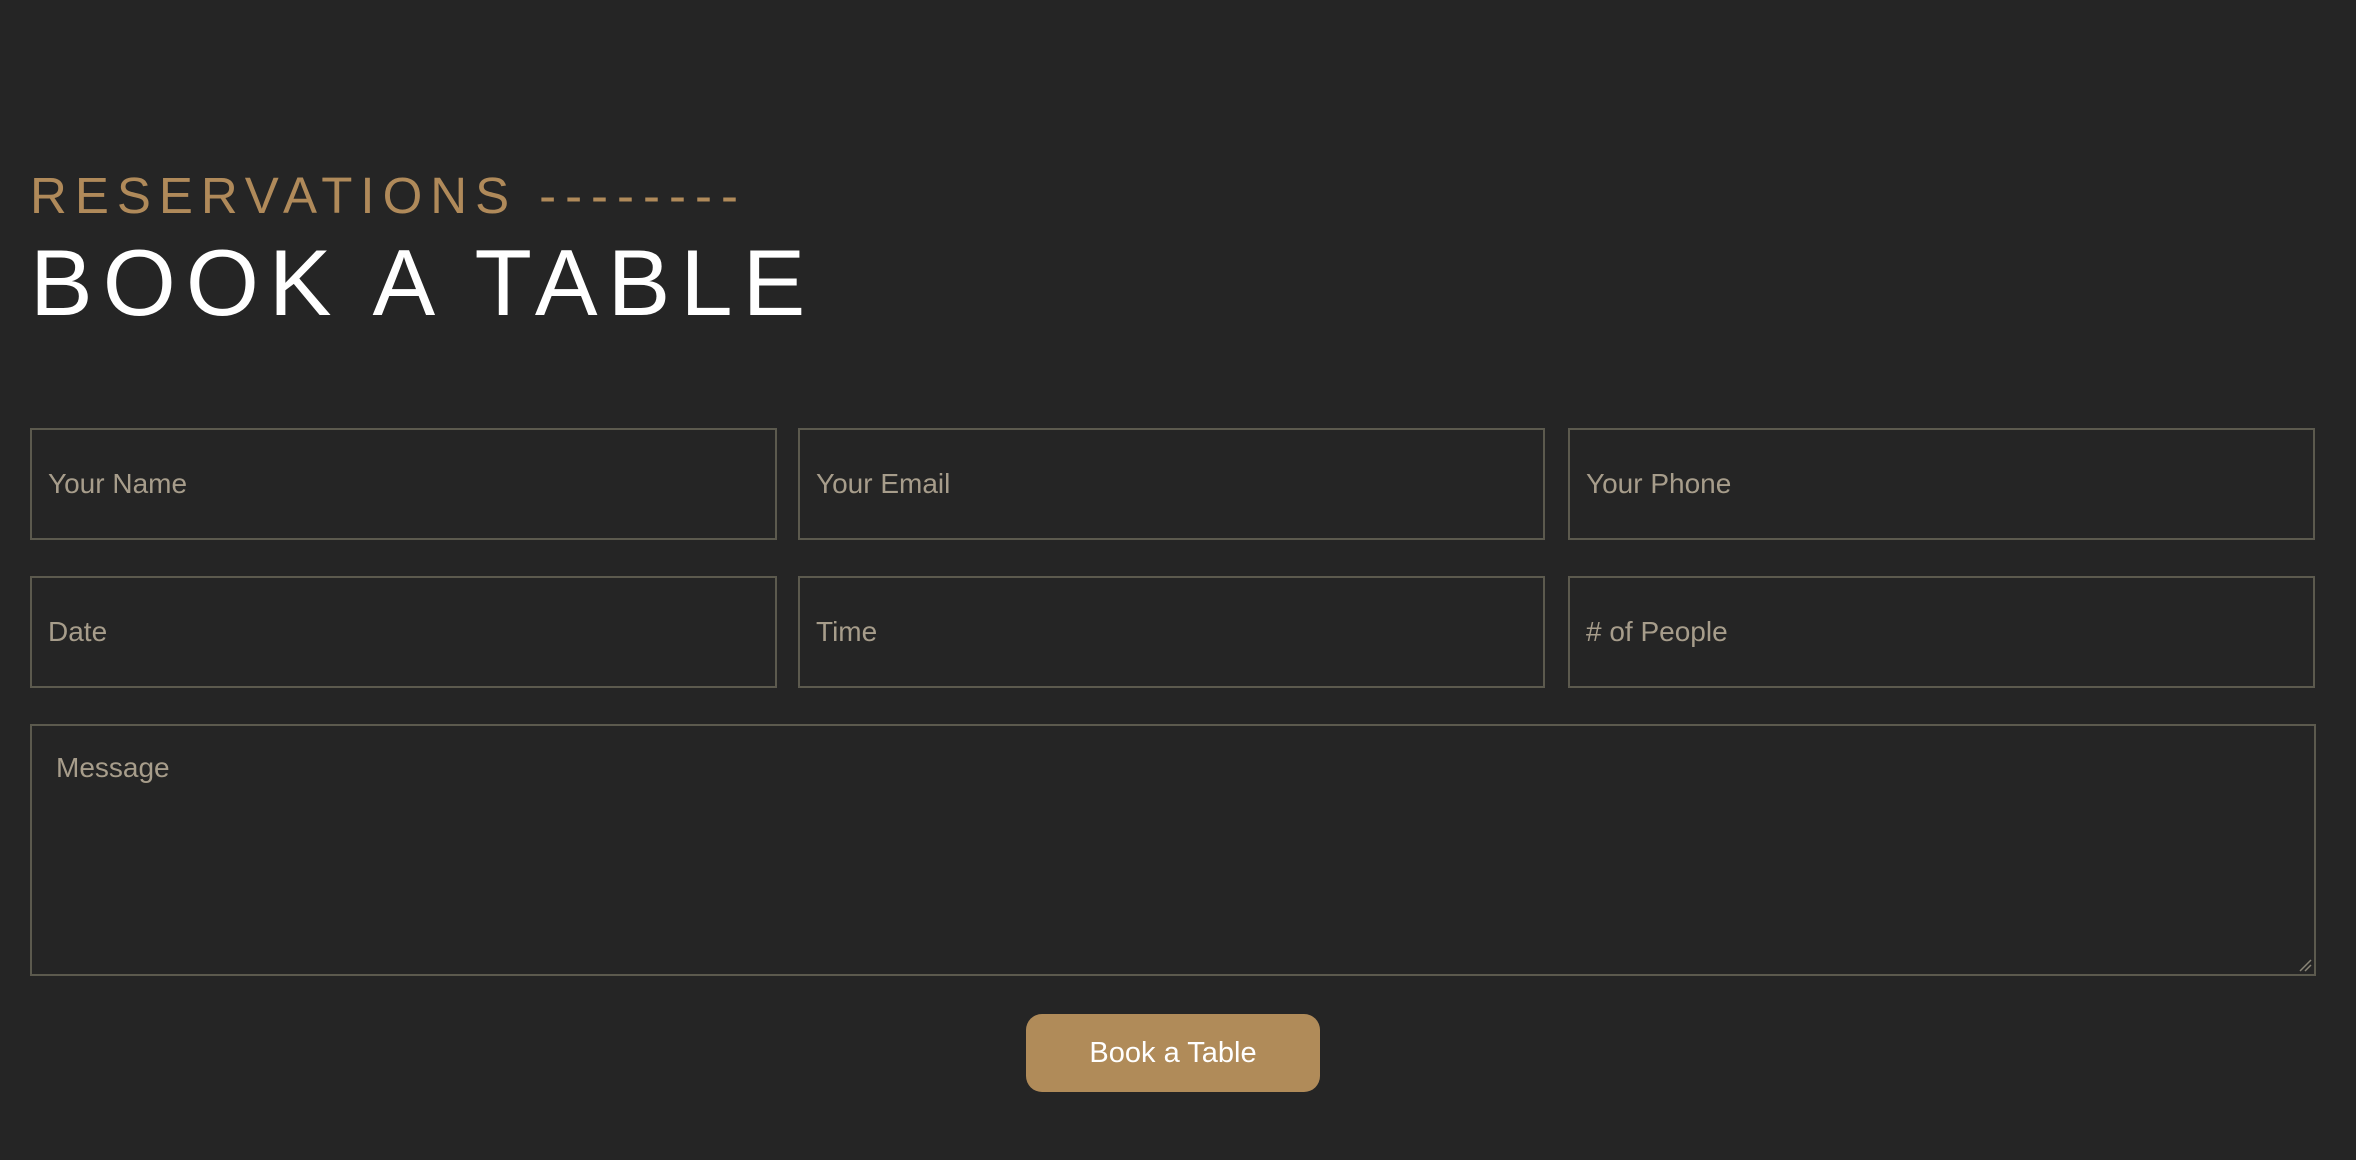 The width and height of the screenshot is (2356, 1160). What do you see at coordinates (403, 484) in the screenshot?
I see `name-field` at bounding box center [403, 484].